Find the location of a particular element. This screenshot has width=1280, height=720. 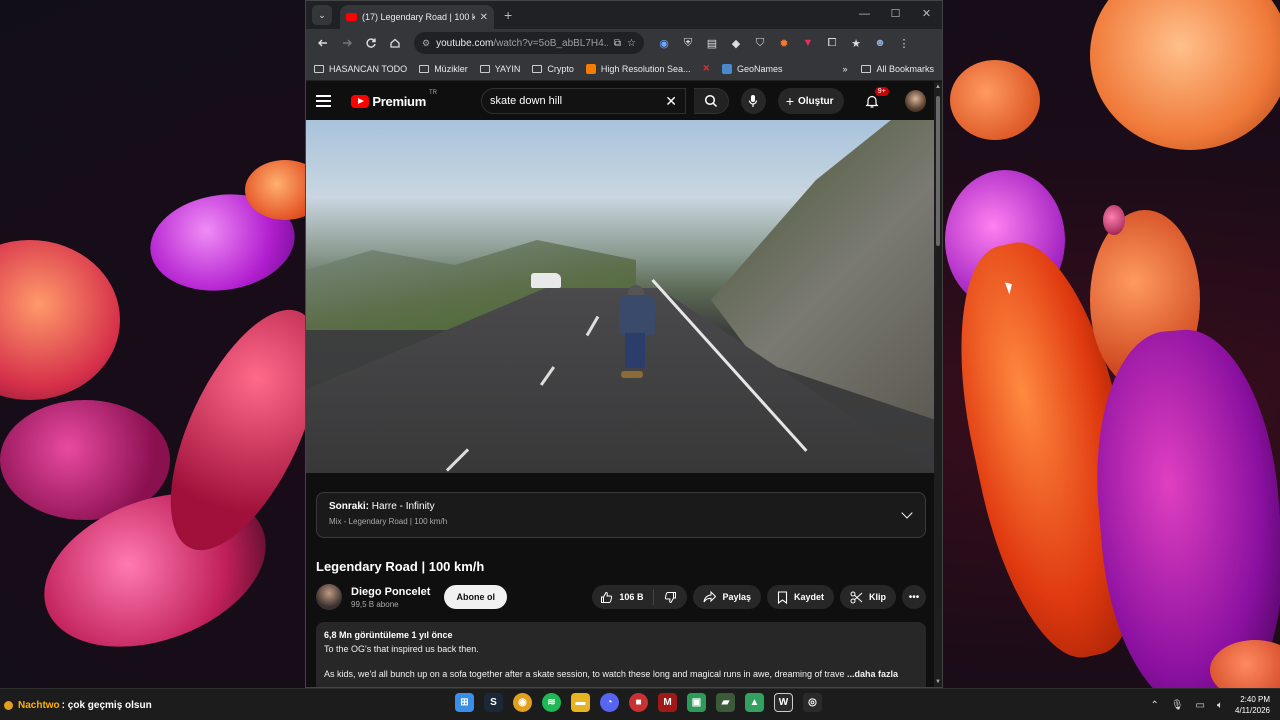

address-bar: ⚙ youtube.com/watch?v=5oB_abBL7H4... ⧉ ☆ is located at coordinates (529, 43).